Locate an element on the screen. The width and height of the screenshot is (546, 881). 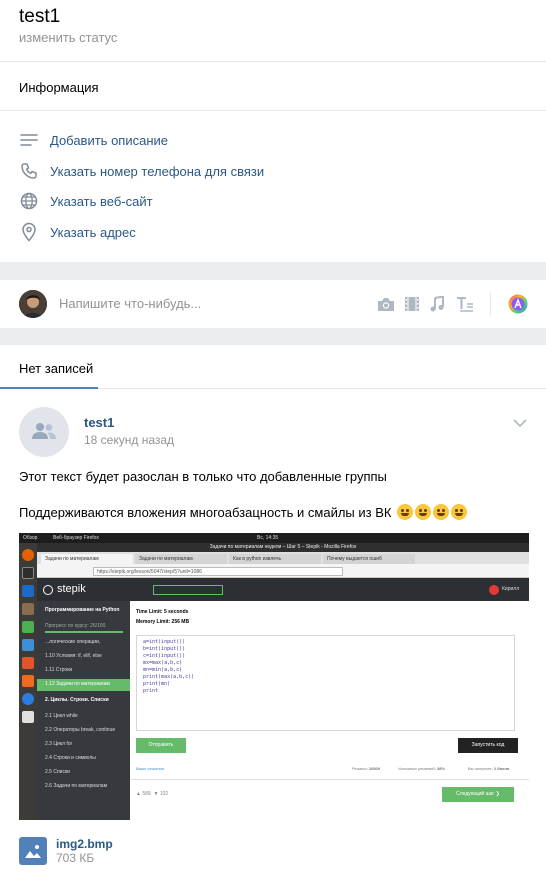
os-app-name: Веб-браузер Firefox is located at coordinates (76, 538).